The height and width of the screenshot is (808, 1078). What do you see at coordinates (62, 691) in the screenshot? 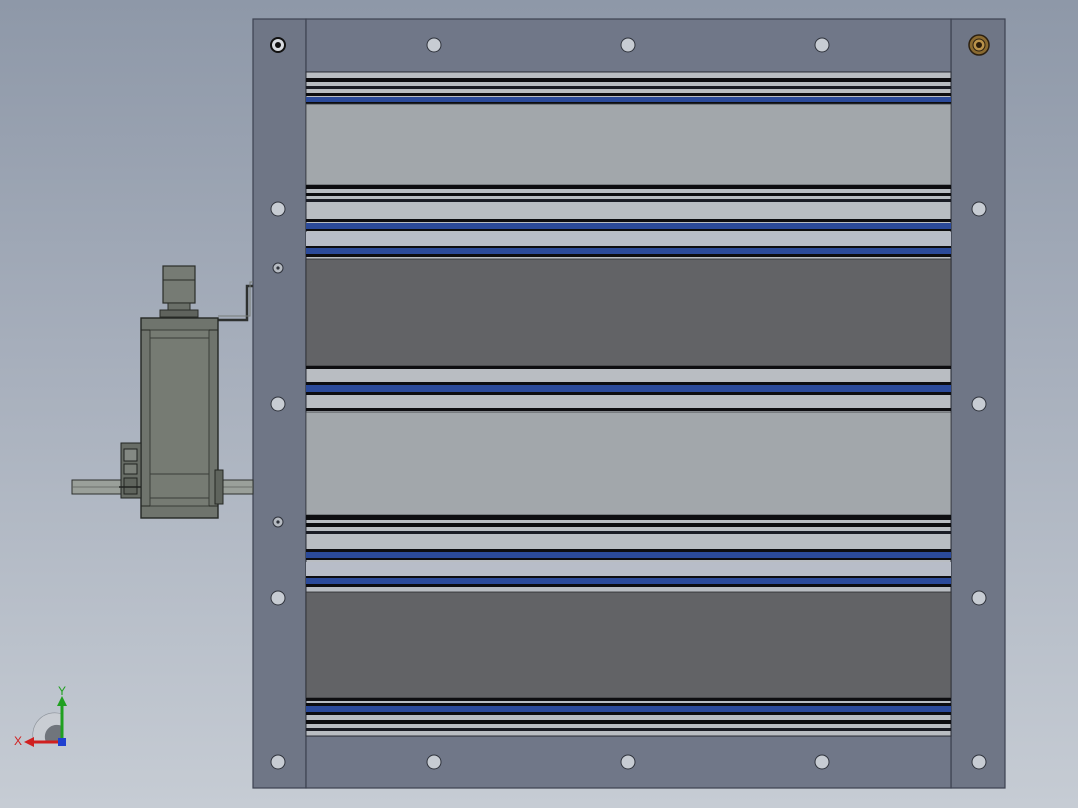
I see `y-axis-label: Y` at bounding box center [62, 691].